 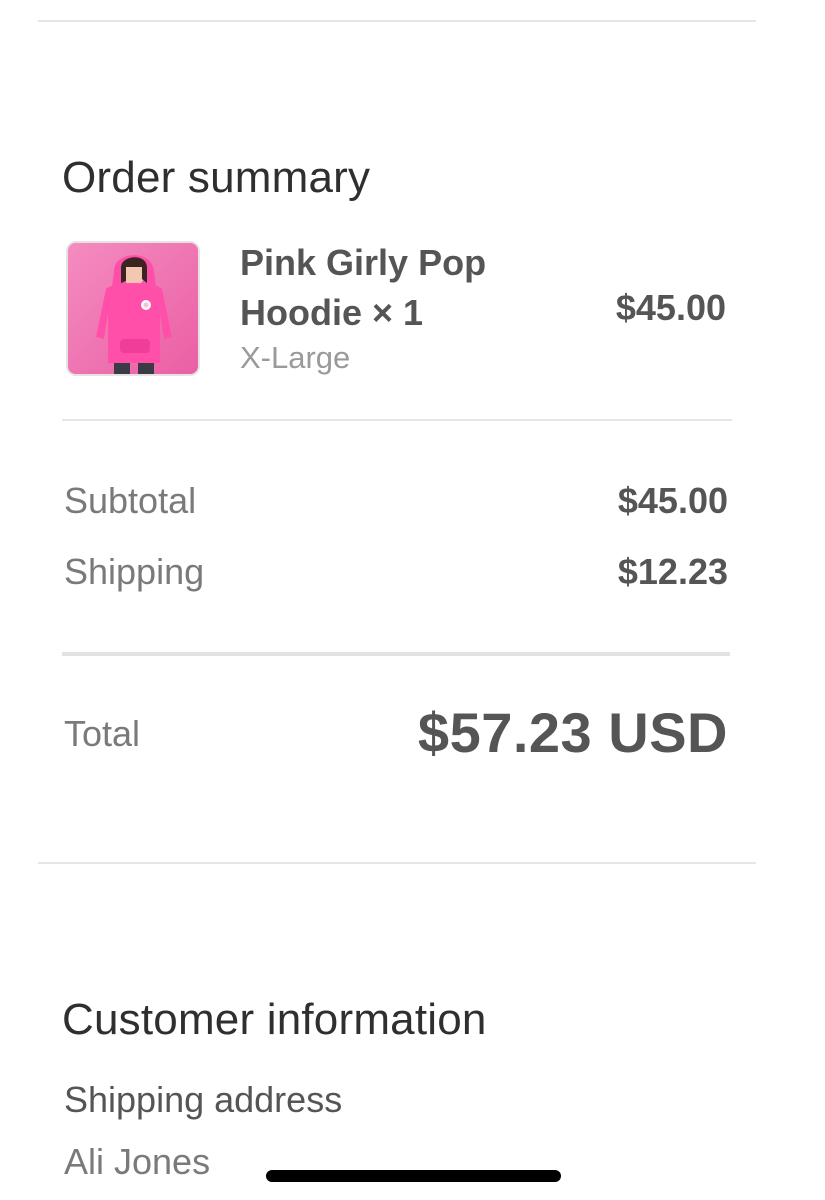 I want to click on total-value: $57.23 USD, so click(x=572, y=732).